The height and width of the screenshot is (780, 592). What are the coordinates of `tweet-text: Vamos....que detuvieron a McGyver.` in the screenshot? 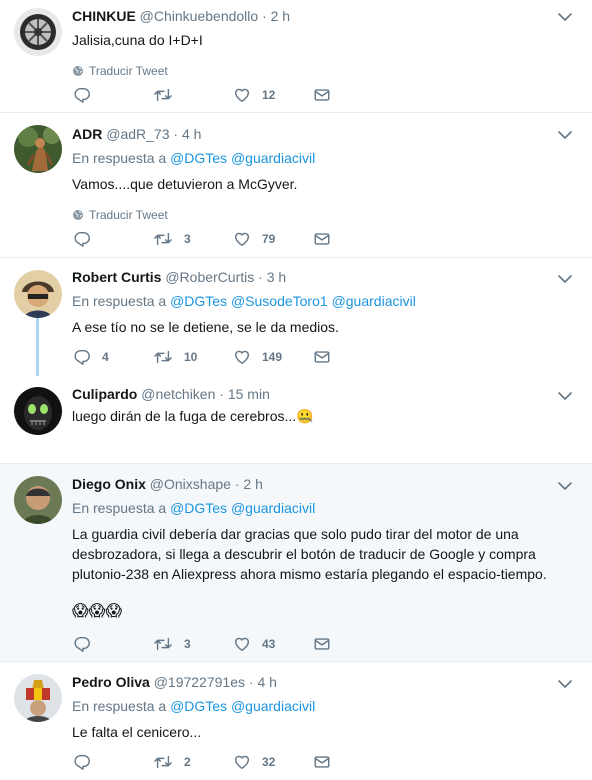 It's located at (185, 184).